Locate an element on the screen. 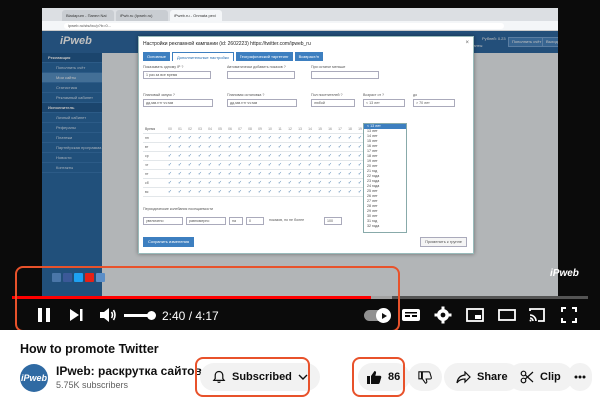  modal-tab: Географический таргетинг is located at coordinates (264, 56).